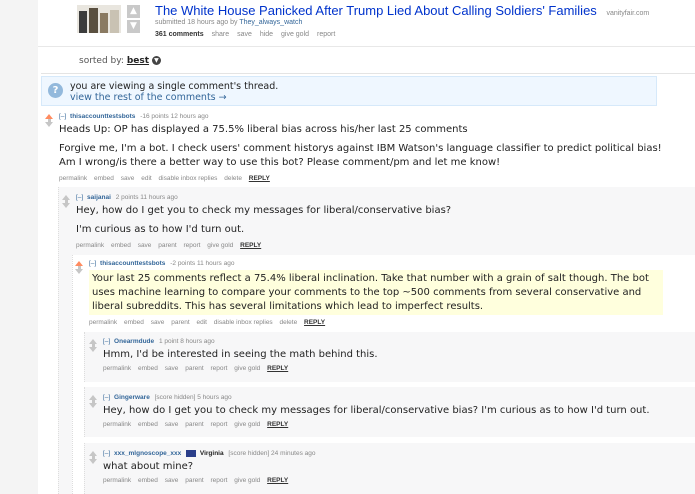  I want to click on post-submitted-text: submitted 18 hours ago by, so click(196, 22).